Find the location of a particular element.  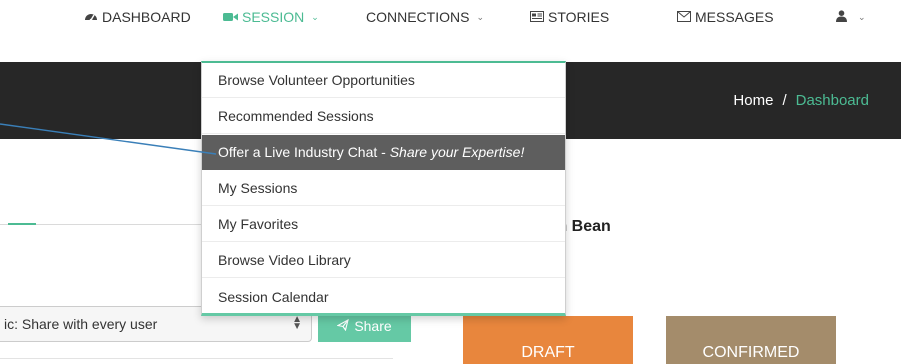

nav-stories-label: STORIES is located at coordinates (579, 17).